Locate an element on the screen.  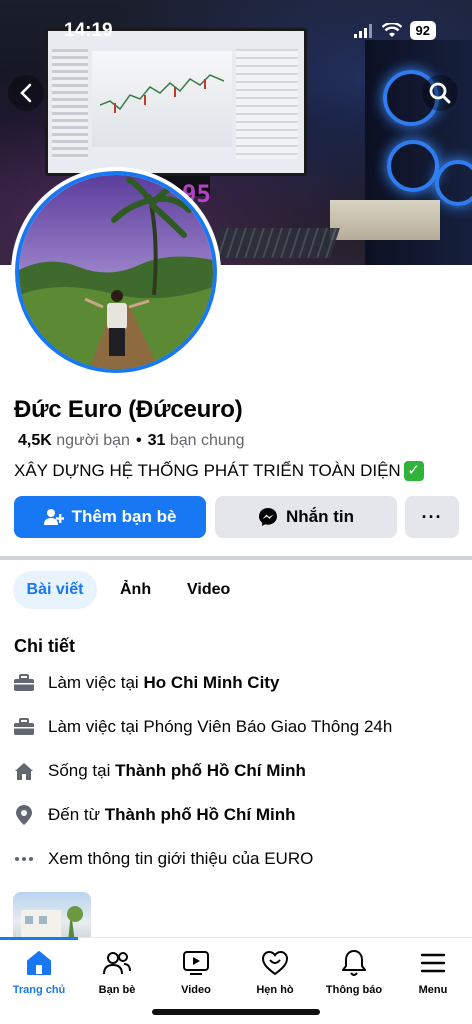
wifi-icon is located at coordinates (391, 30).